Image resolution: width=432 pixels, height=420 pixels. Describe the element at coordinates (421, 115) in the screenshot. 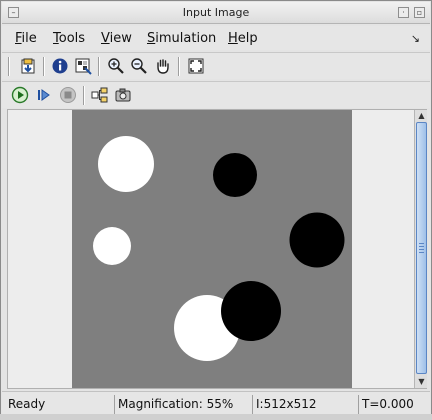

I see `scroll-up-arrow-icon: ▲` at that location.